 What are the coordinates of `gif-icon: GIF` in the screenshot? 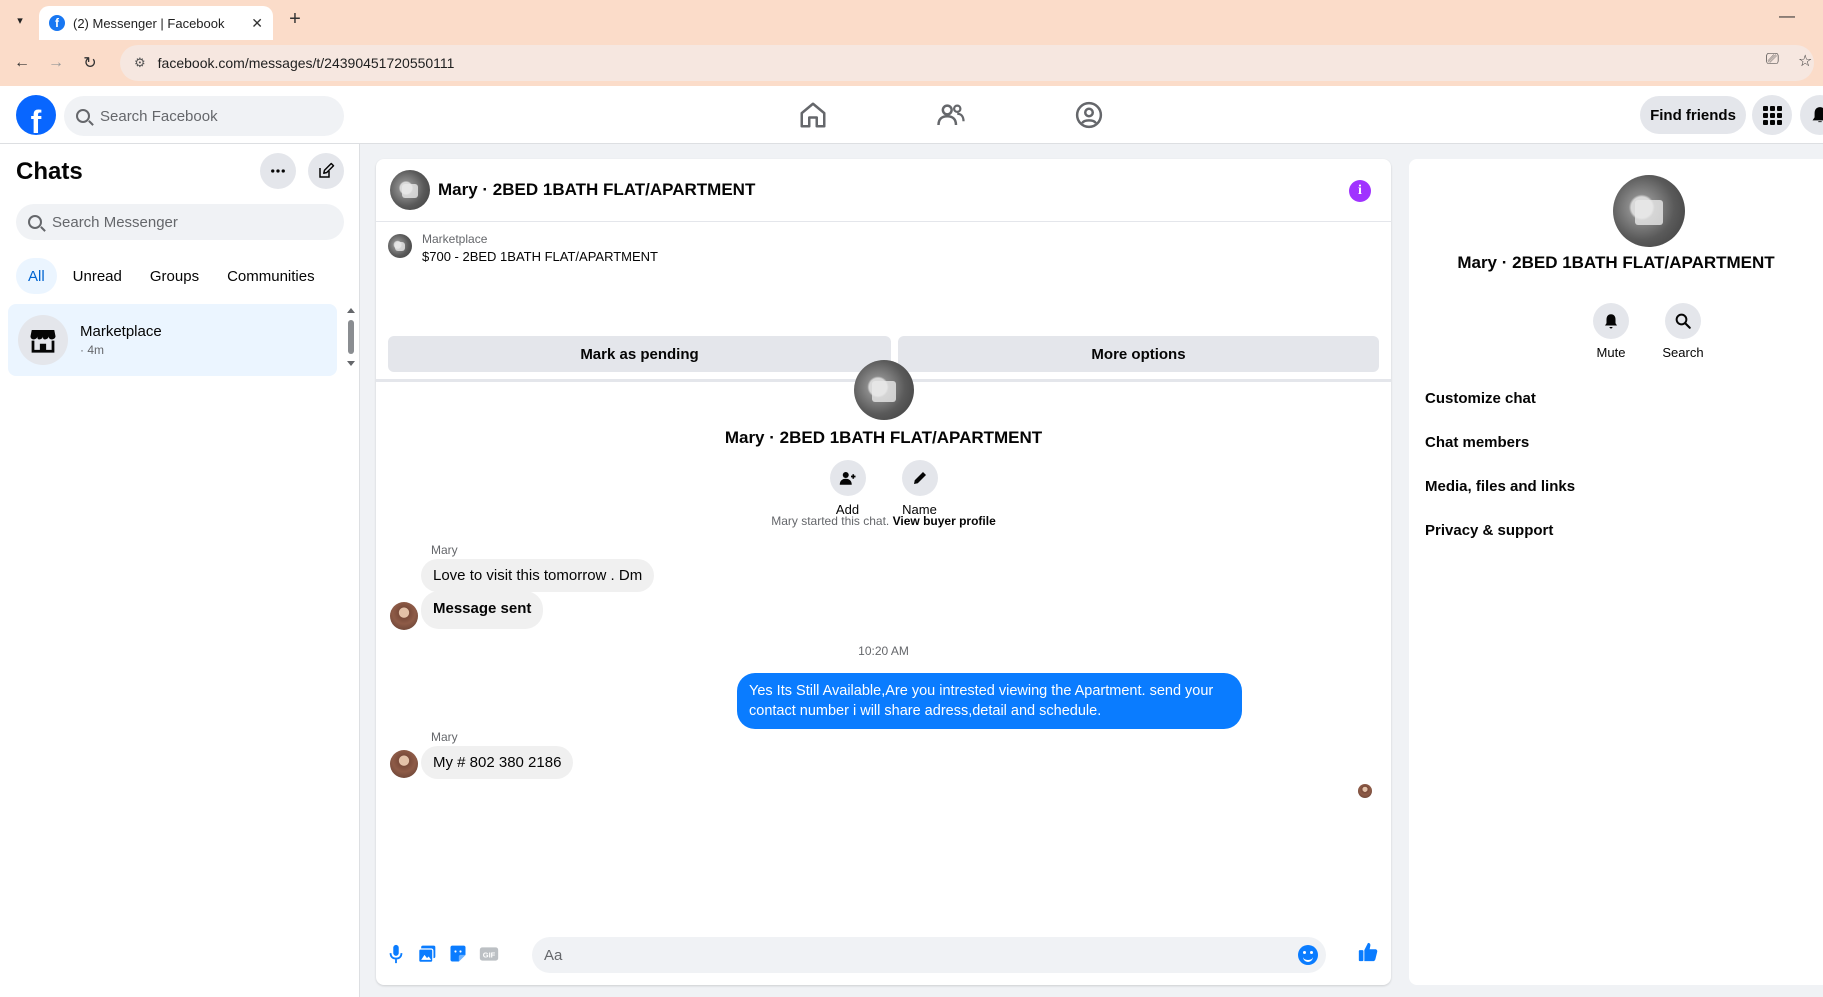 It's located at (489, 954).